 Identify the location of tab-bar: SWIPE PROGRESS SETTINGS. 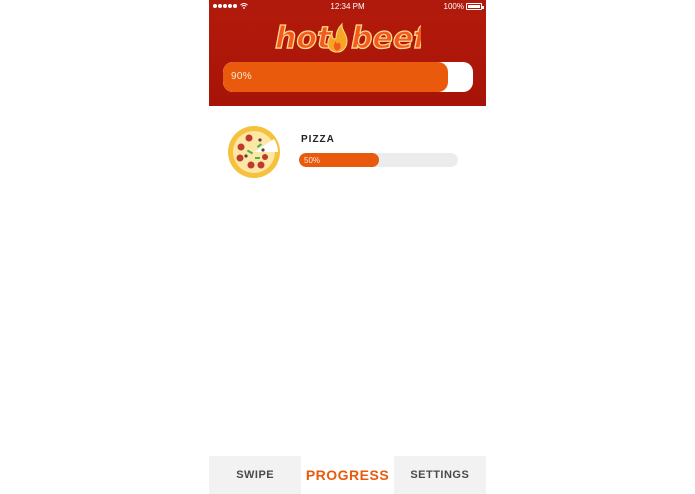
(347, 475).